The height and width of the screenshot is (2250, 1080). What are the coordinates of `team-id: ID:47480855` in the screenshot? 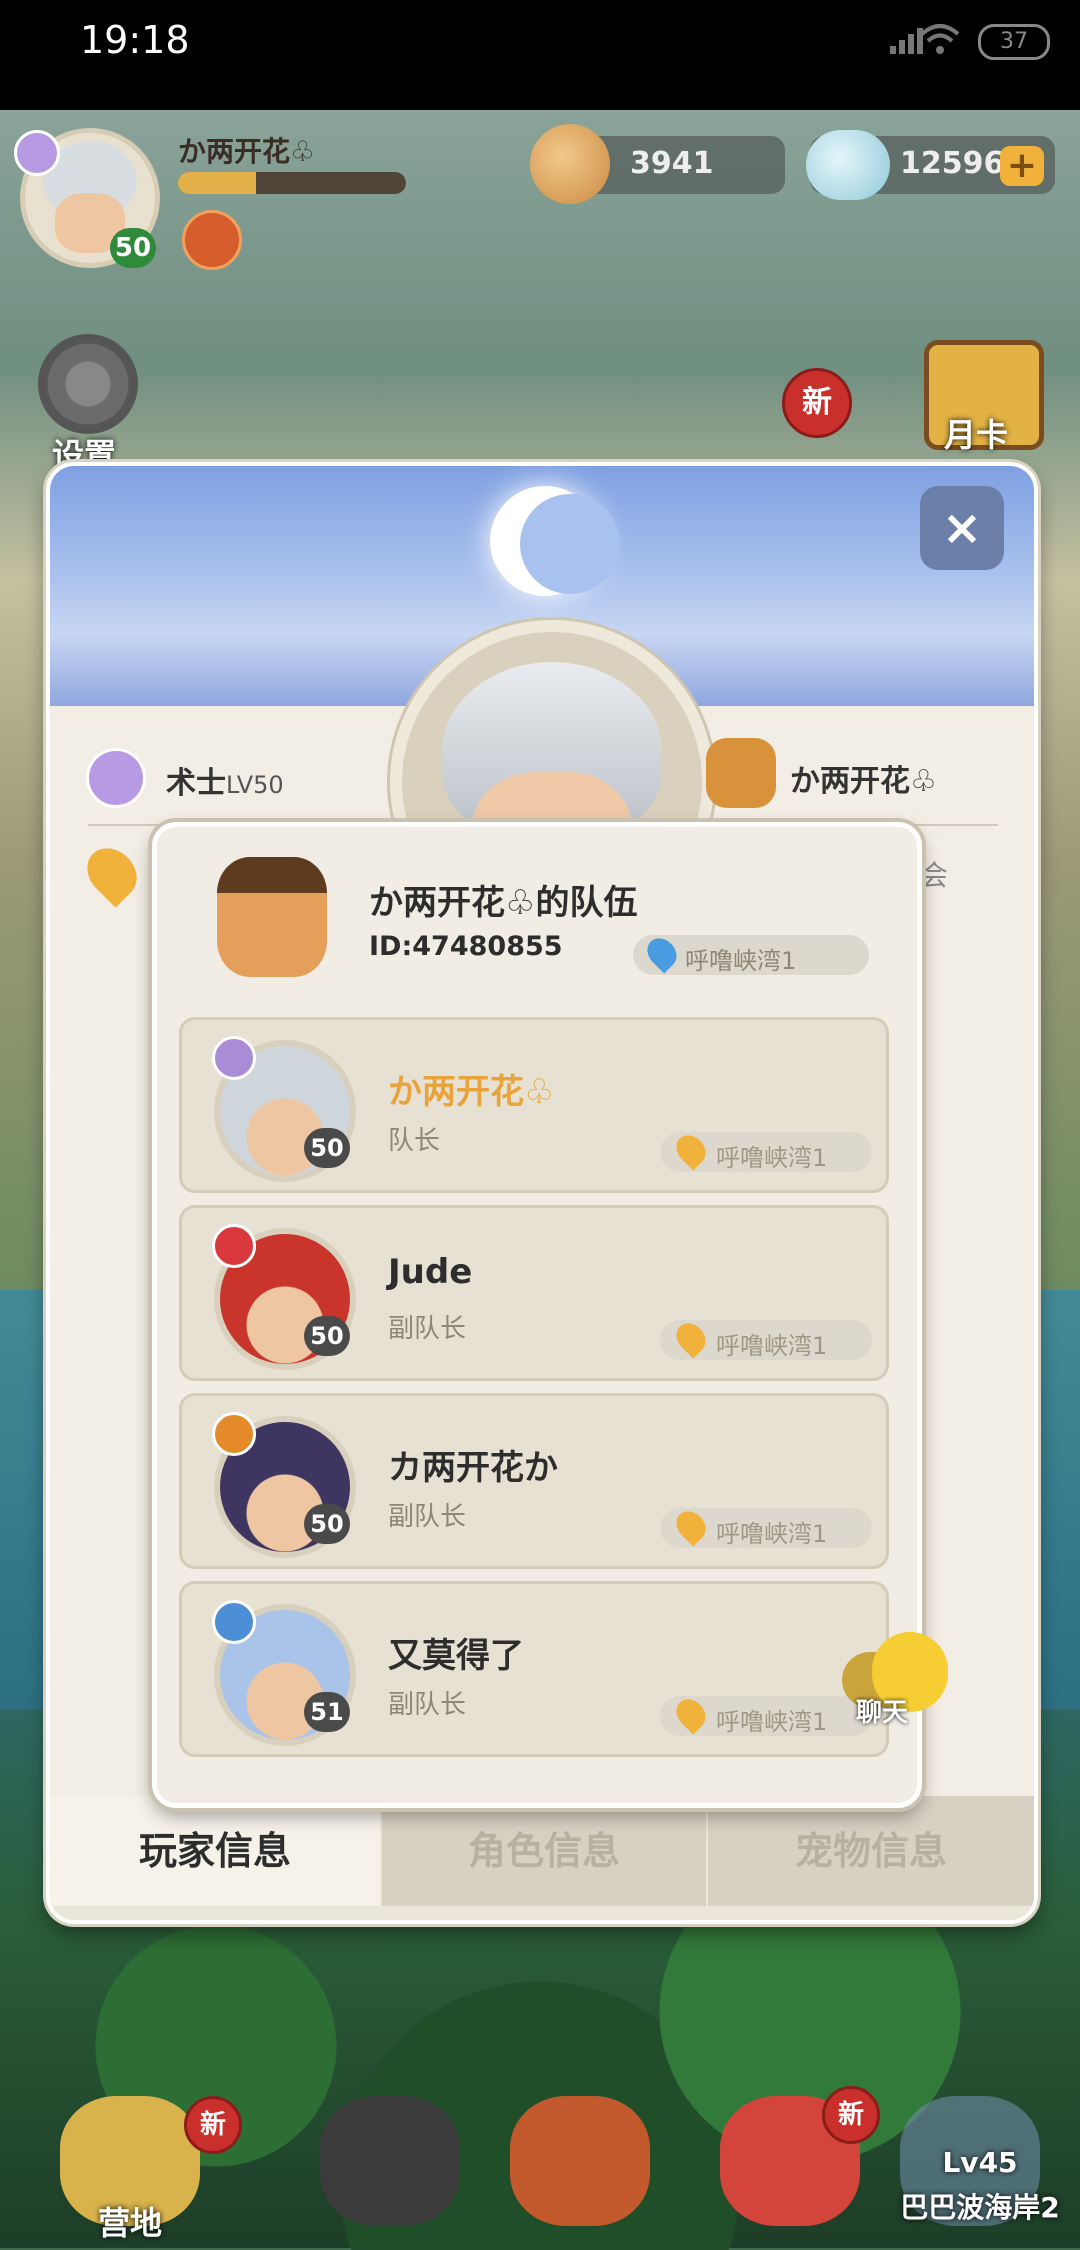 It's located at (466, 946).